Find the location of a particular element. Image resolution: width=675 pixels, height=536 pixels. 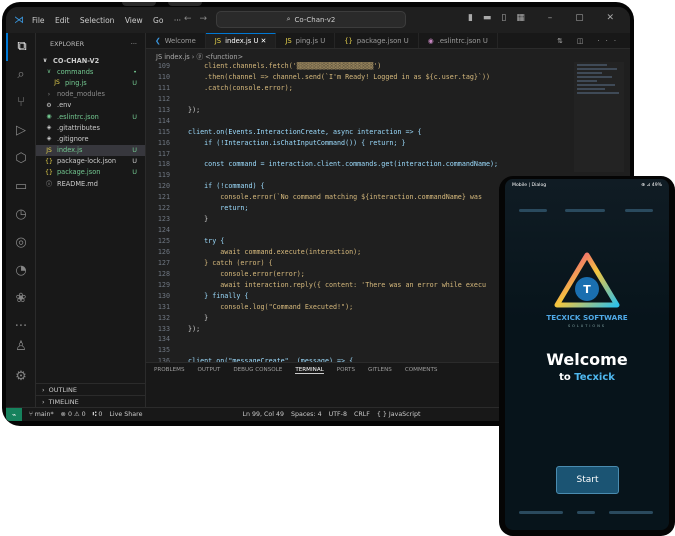

status-eol: CRLF is located at coordinates (362, 414).